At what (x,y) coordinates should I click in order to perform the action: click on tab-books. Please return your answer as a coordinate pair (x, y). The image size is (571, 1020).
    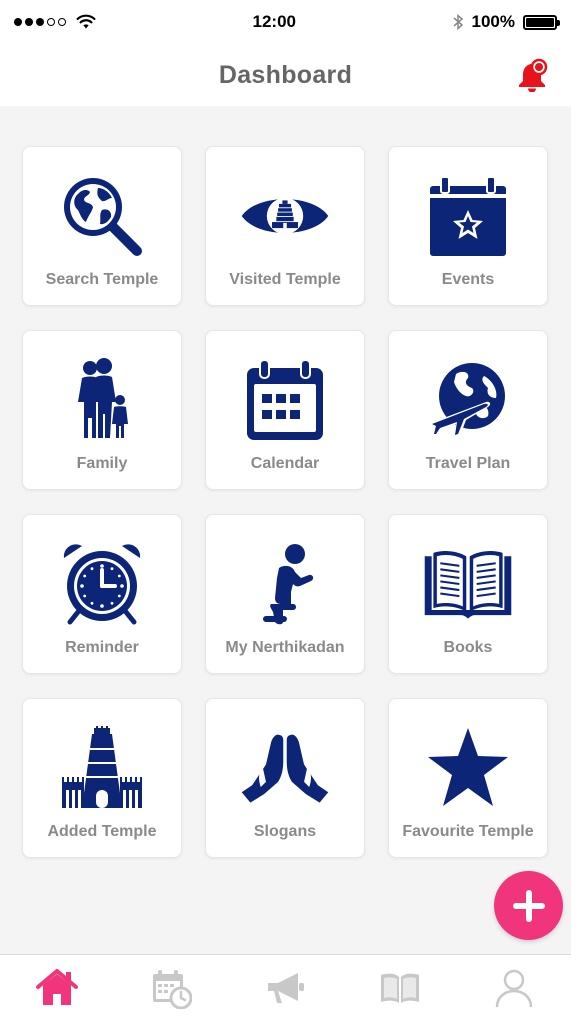
    Looking at the image, I should click on (400, 988).